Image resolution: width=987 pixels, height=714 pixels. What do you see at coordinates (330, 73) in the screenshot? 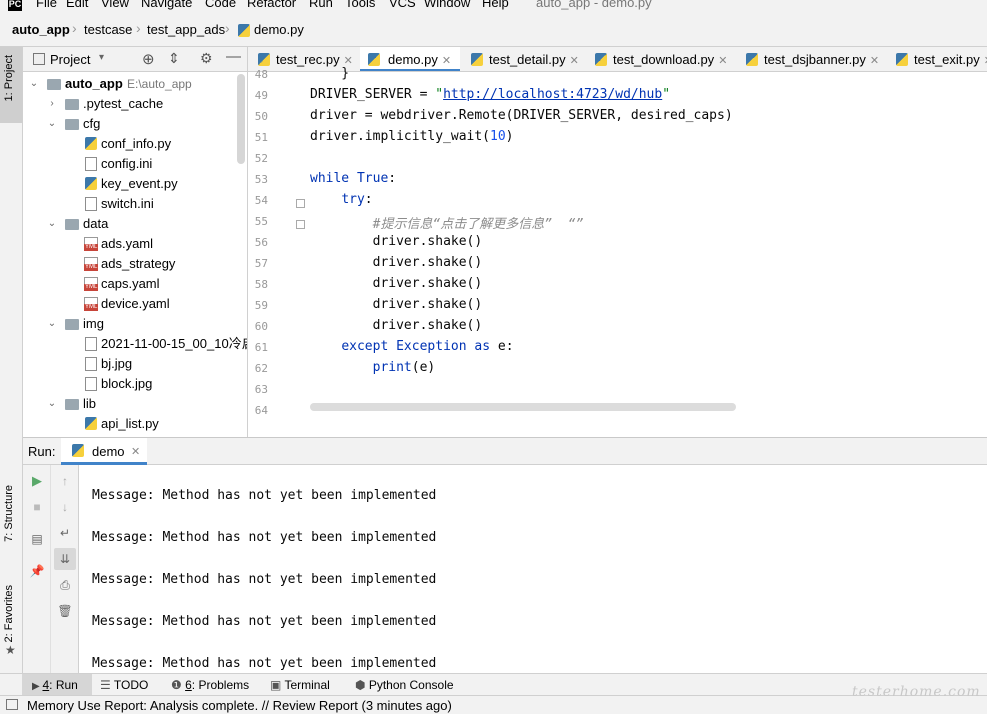
I see `code-line-48: }` at bounding box center [330, 73].